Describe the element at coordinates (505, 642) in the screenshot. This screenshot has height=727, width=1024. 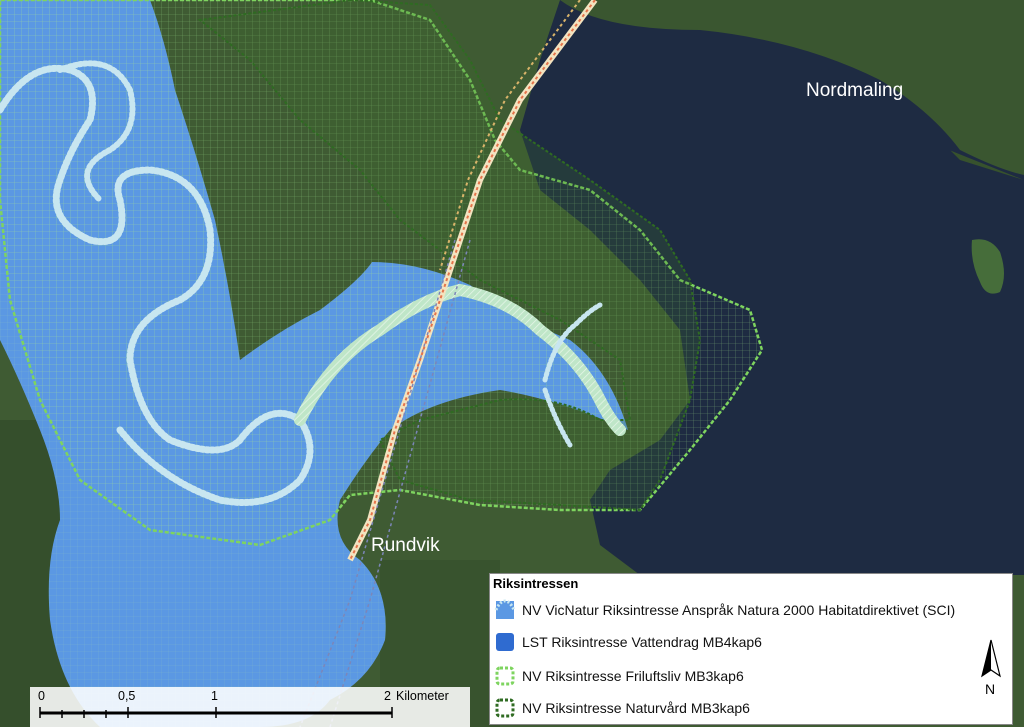
I see `vattendrag-swatch-icon` at that location.